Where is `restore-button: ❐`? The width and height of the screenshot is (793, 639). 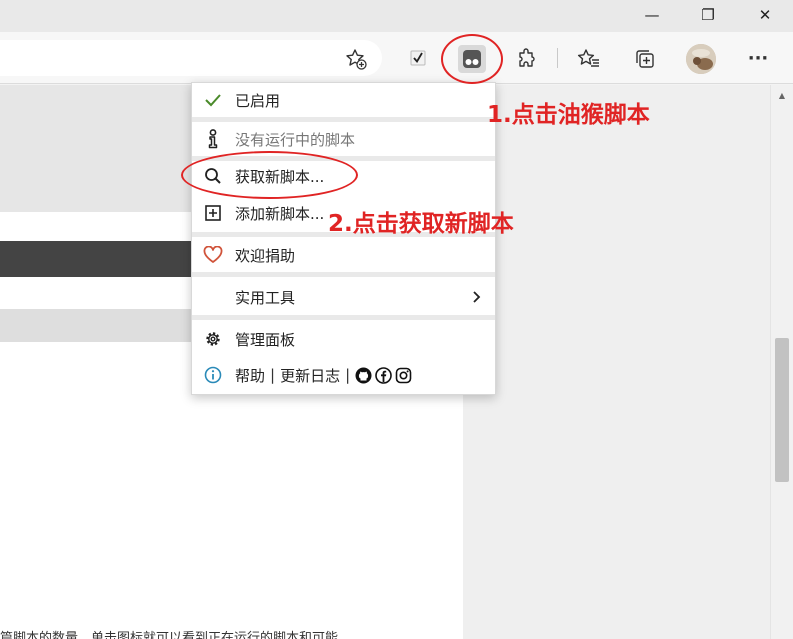 restore-button: ❐ is located at coordinates (708, 15).